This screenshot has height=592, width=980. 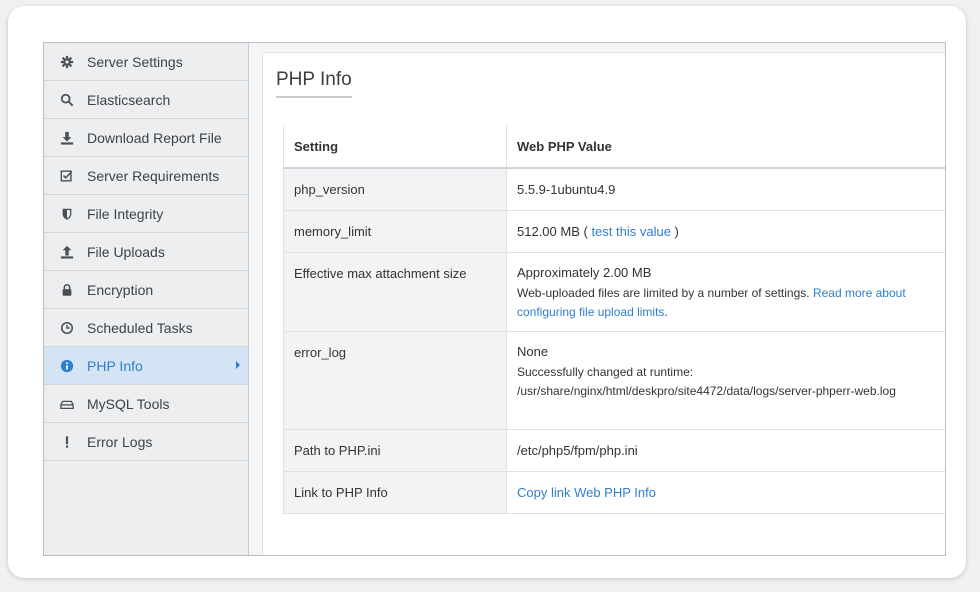 I want to click on info-icon, so click(x=67, y=366).